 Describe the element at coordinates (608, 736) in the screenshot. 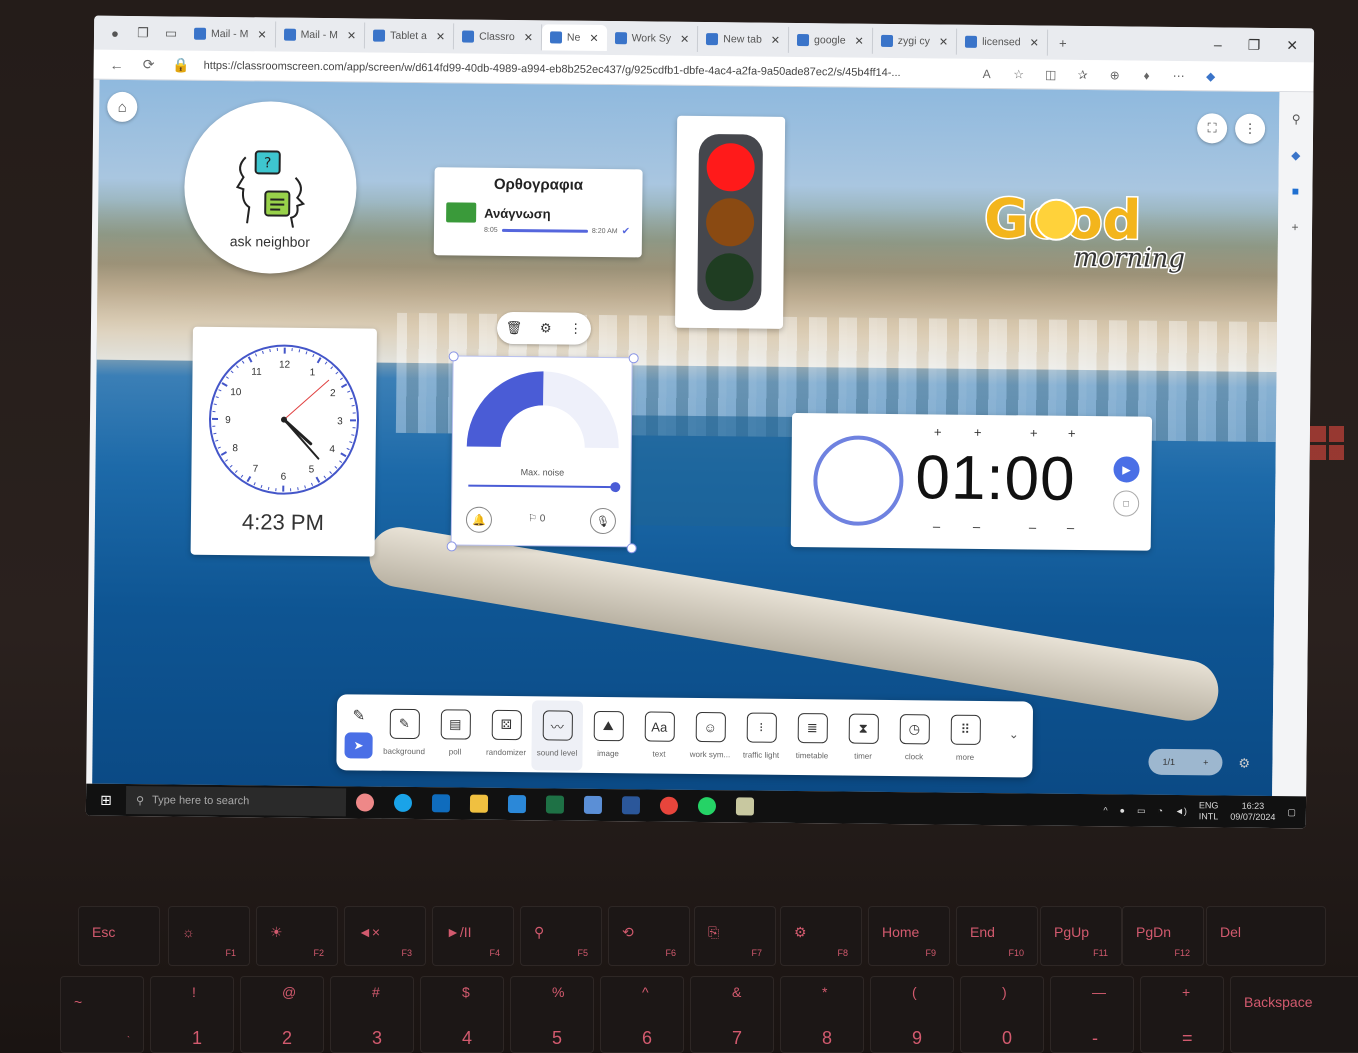

I see `tool-image: ⛰ image` at that location.